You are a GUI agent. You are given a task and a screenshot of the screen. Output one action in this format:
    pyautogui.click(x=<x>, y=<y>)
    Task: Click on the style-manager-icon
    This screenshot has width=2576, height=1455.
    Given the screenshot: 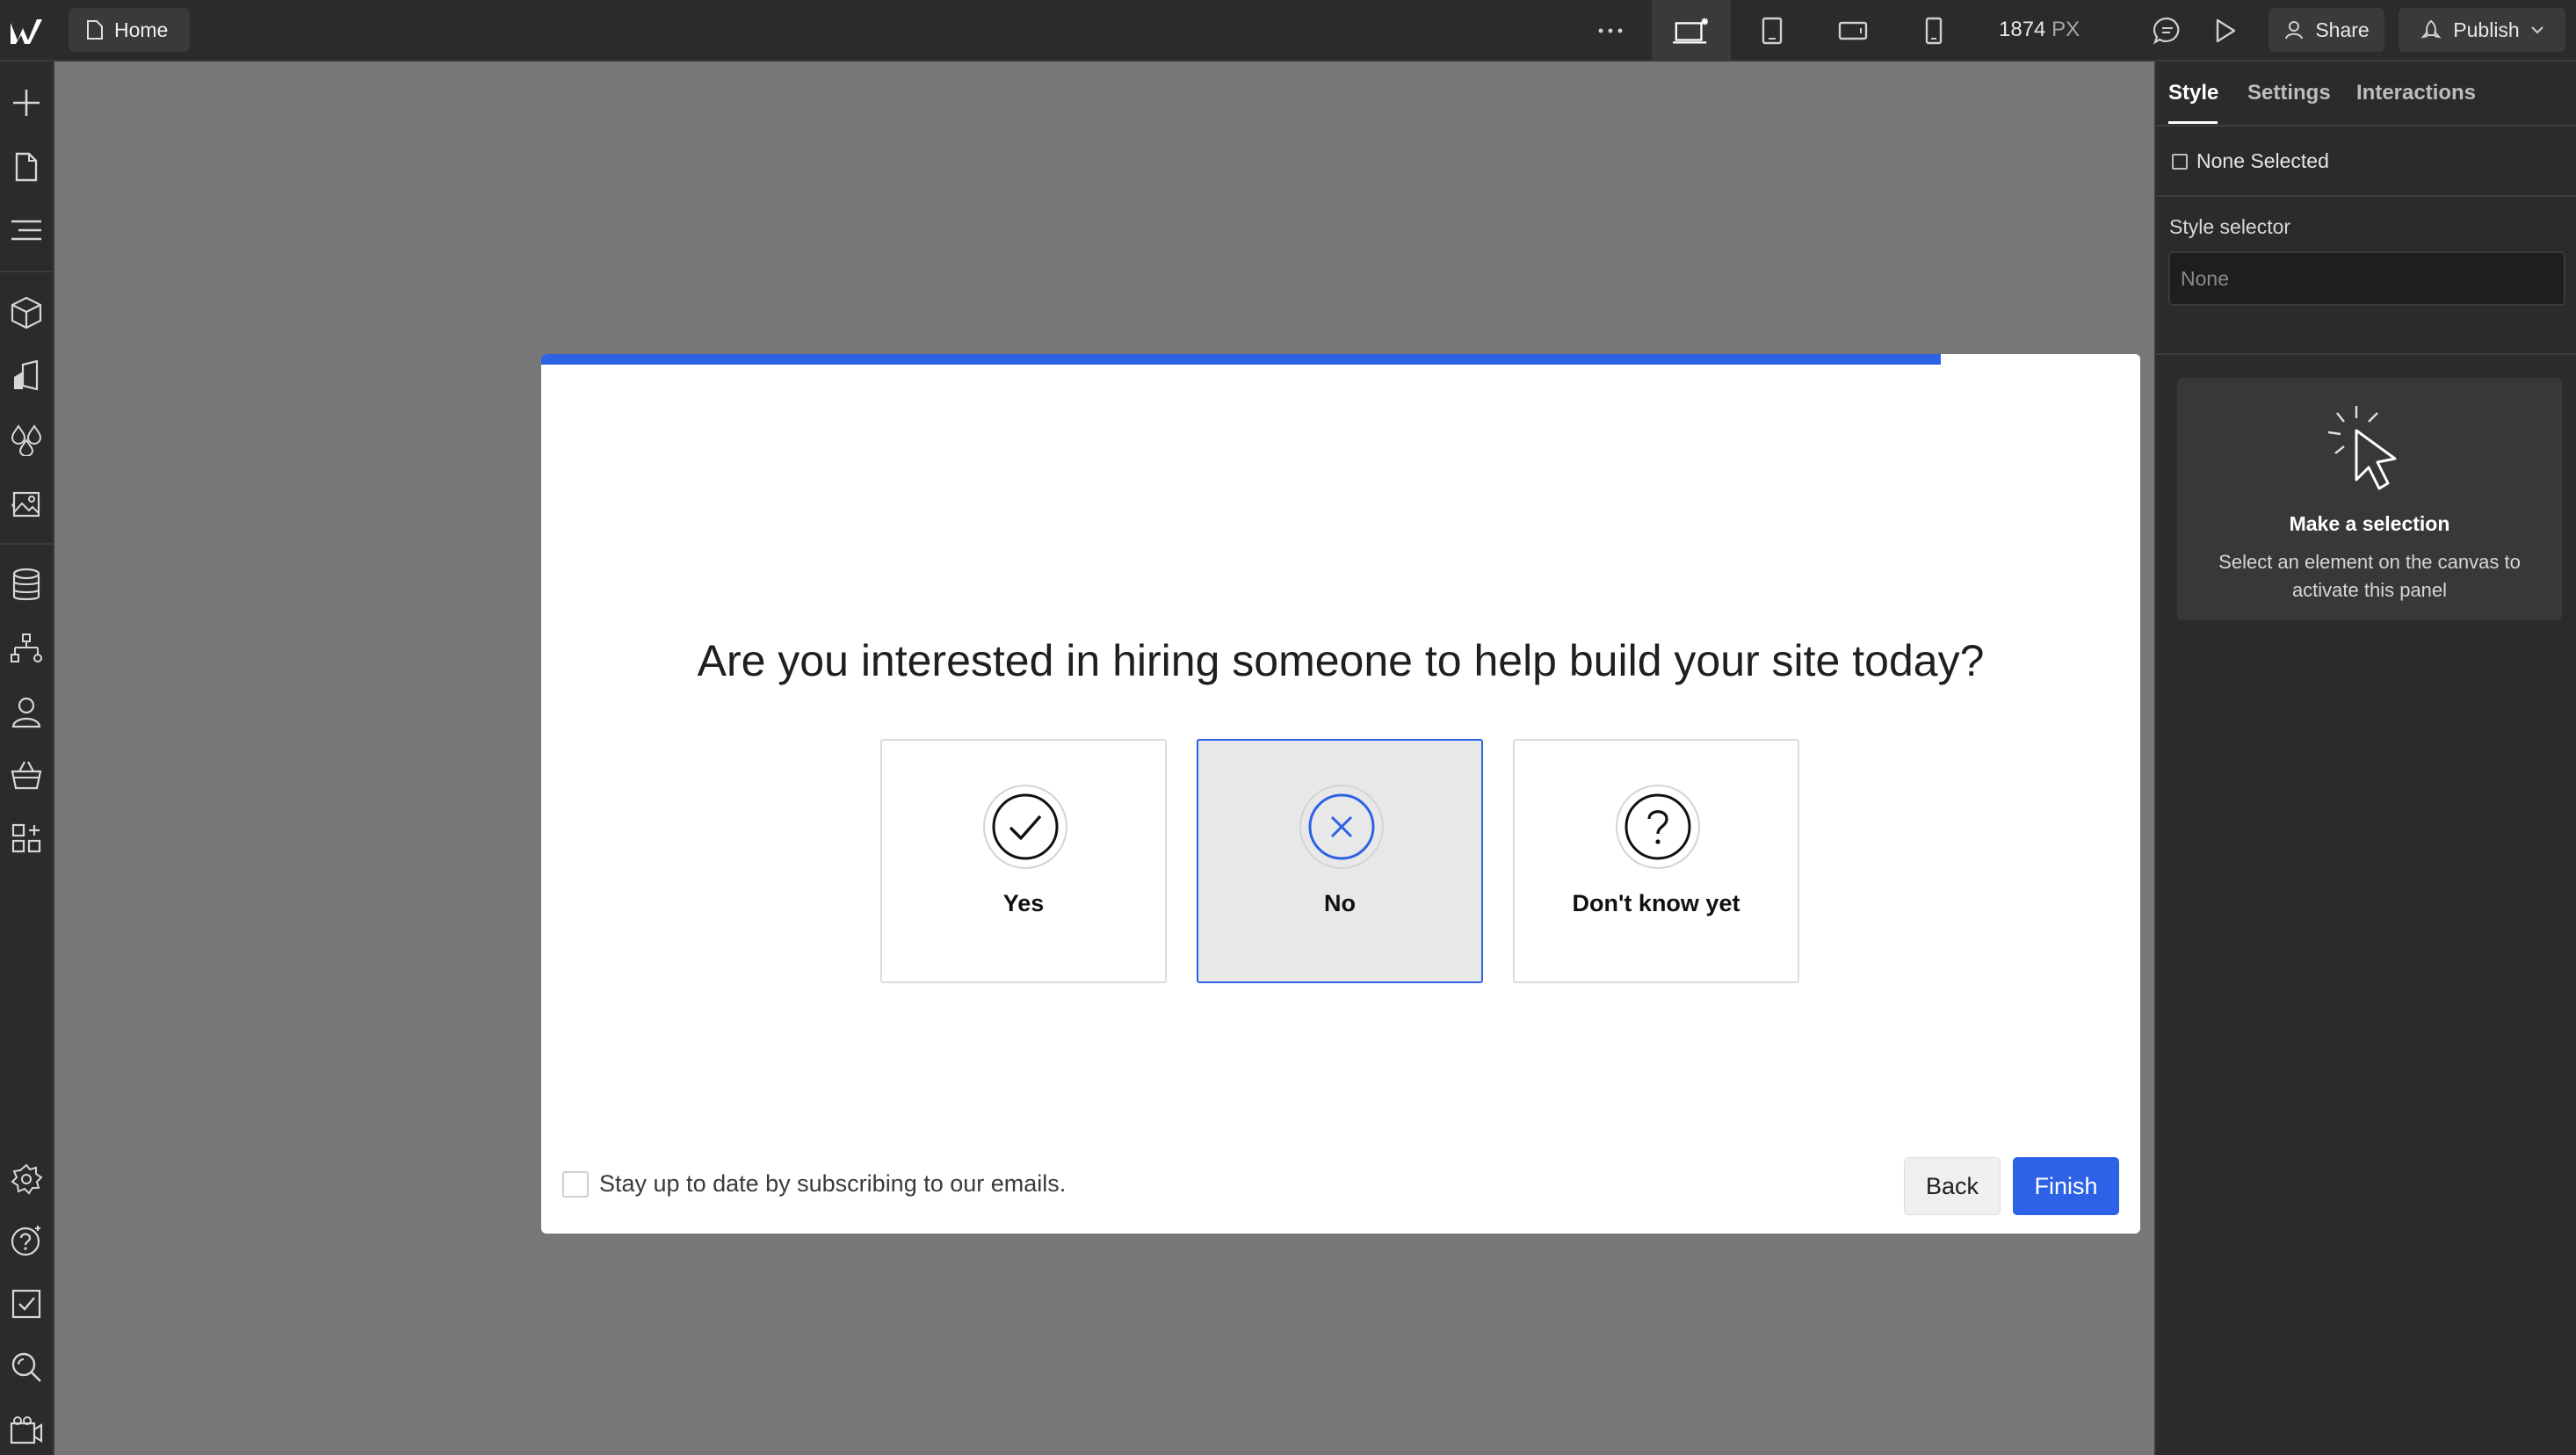 What is the action you would take?
    pyautogui.click(x=26, y=376)
    